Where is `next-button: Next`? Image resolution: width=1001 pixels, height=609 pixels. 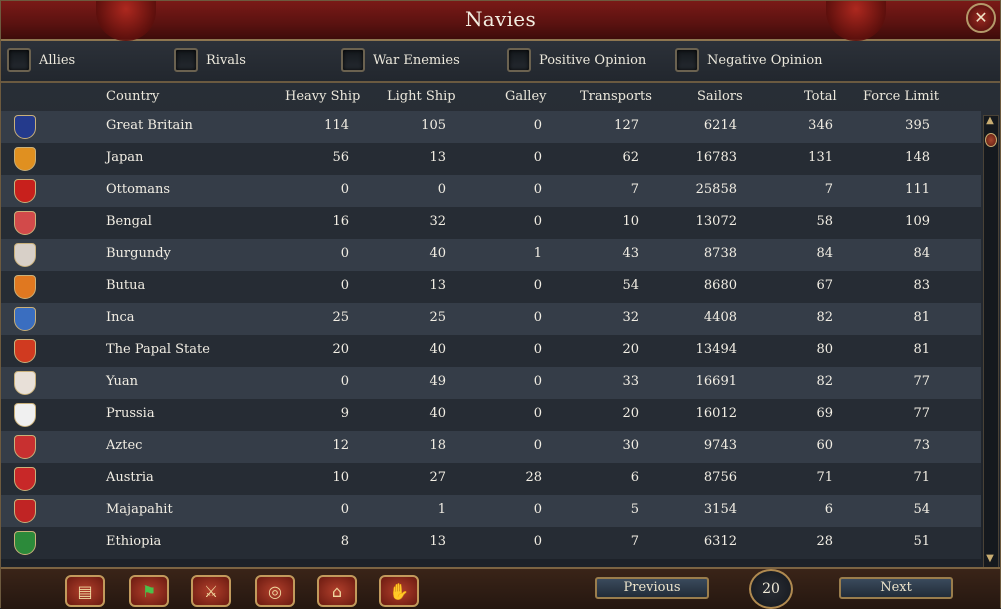 next-button: Next is located at coordinates (896, 588).